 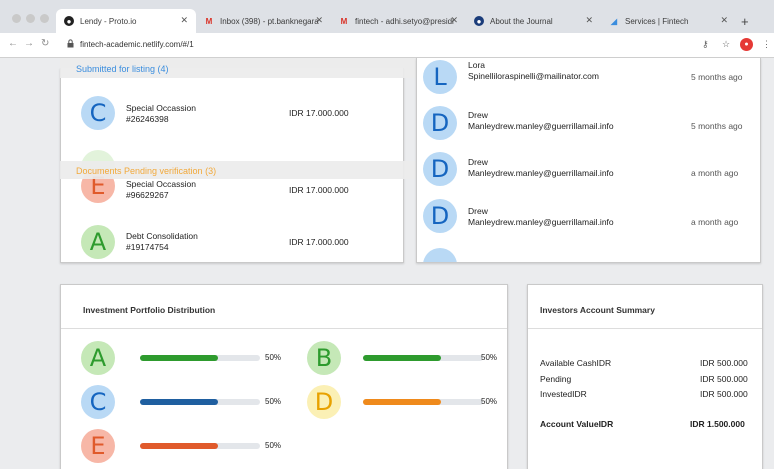 What do you see at coordinates (69, 21) in the screenshot?
I see `proto-icon: ●` at bounding box center [69, 21].